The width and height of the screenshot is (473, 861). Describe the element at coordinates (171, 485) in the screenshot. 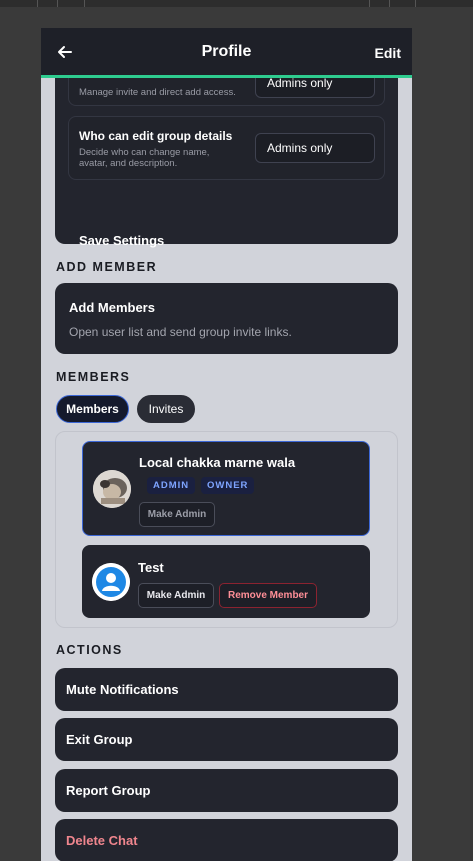

I see `admin-badge: ADMIN` at that location.